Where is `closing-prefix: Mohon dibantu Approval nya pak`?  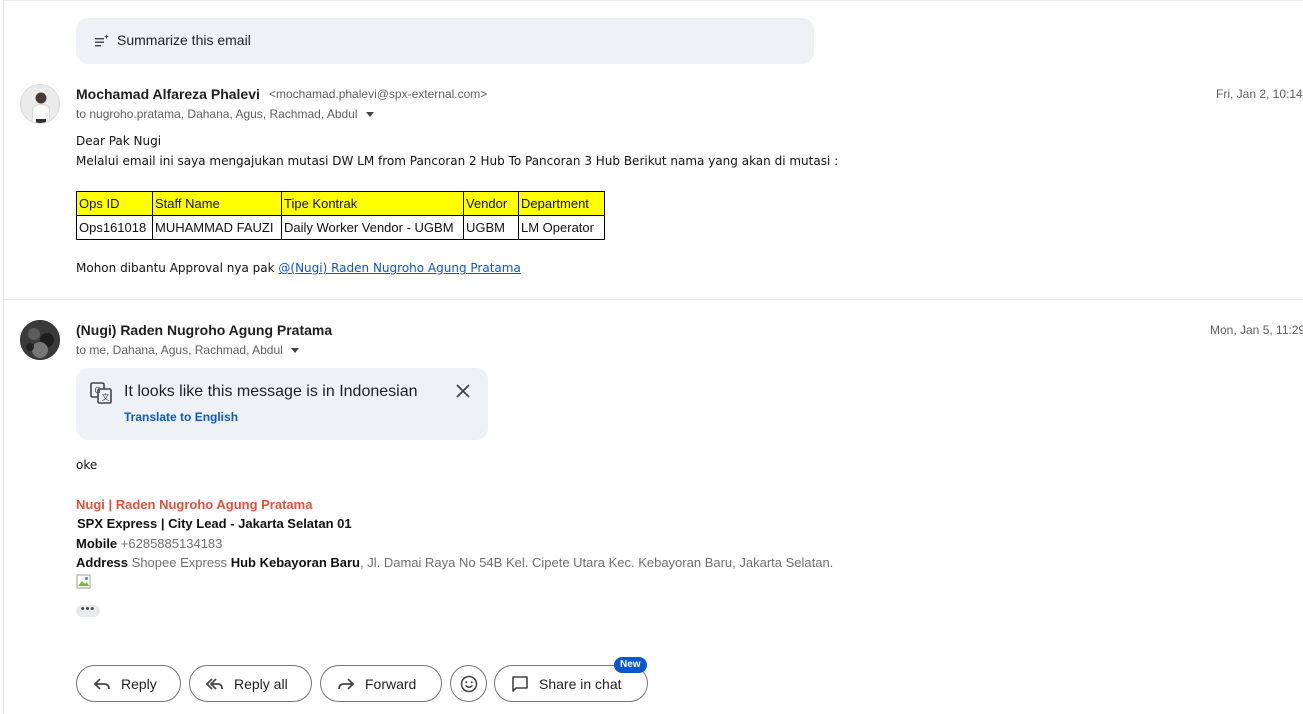
closing-prefix: Mohon dibantu Approval nya pak is located at coordinates (177, 268).